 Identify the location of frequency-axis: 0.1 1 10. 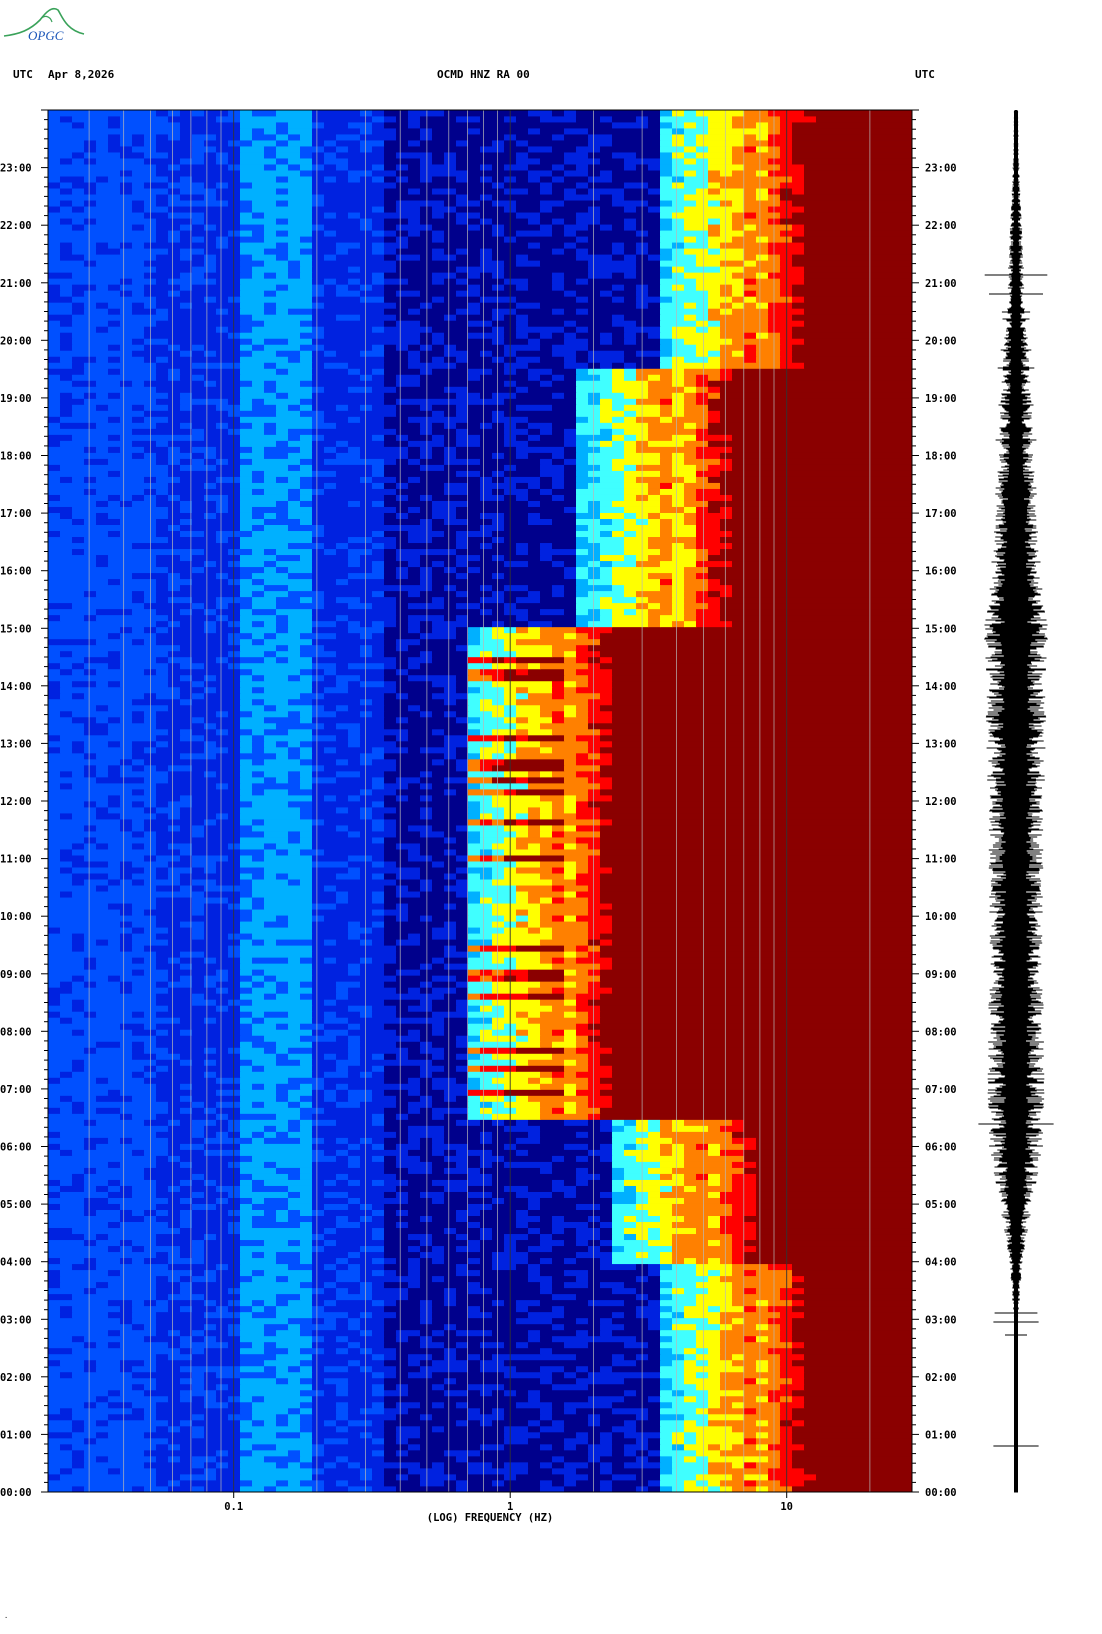
(508, 1502).